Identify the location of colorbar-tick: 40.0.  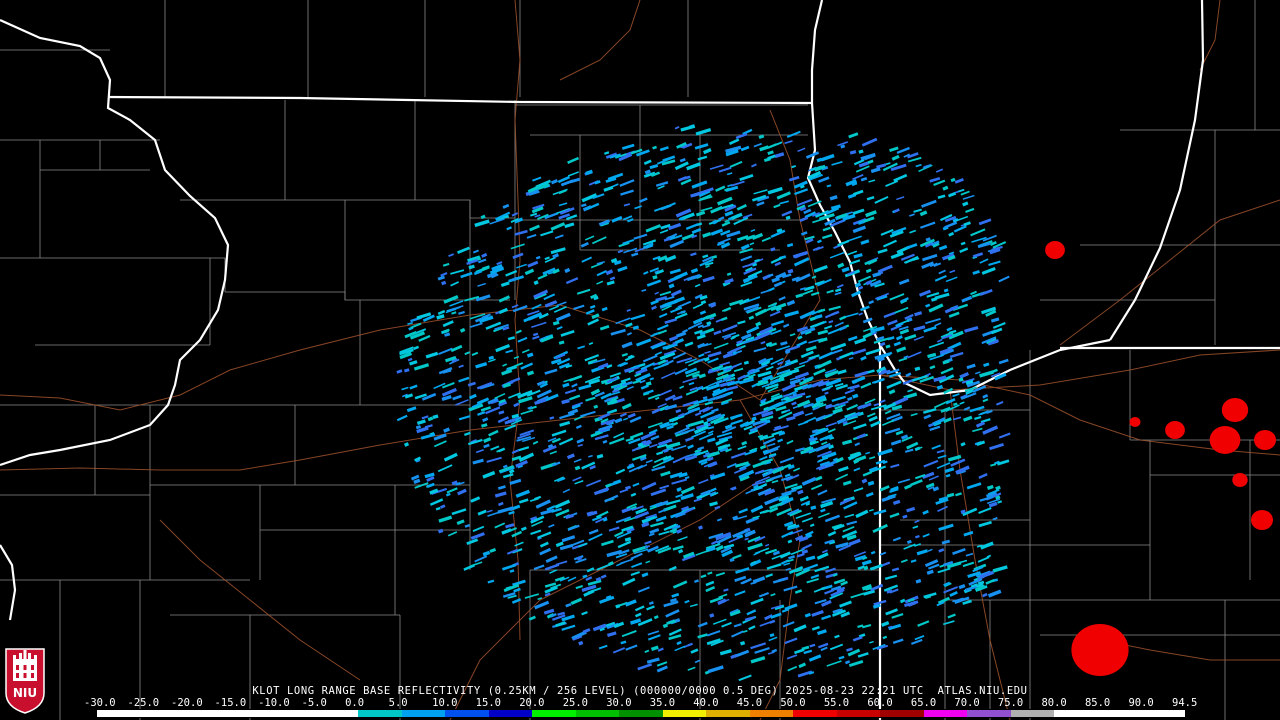
(706, 703).